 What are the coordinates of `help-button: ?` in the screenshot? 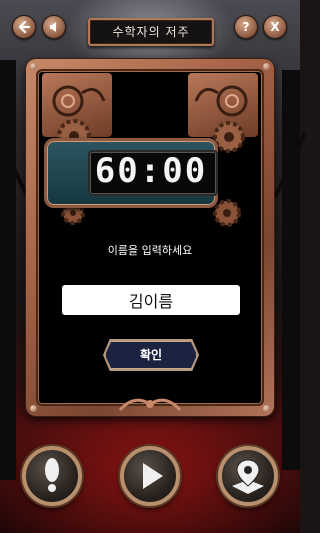 It's located at (246, 27).